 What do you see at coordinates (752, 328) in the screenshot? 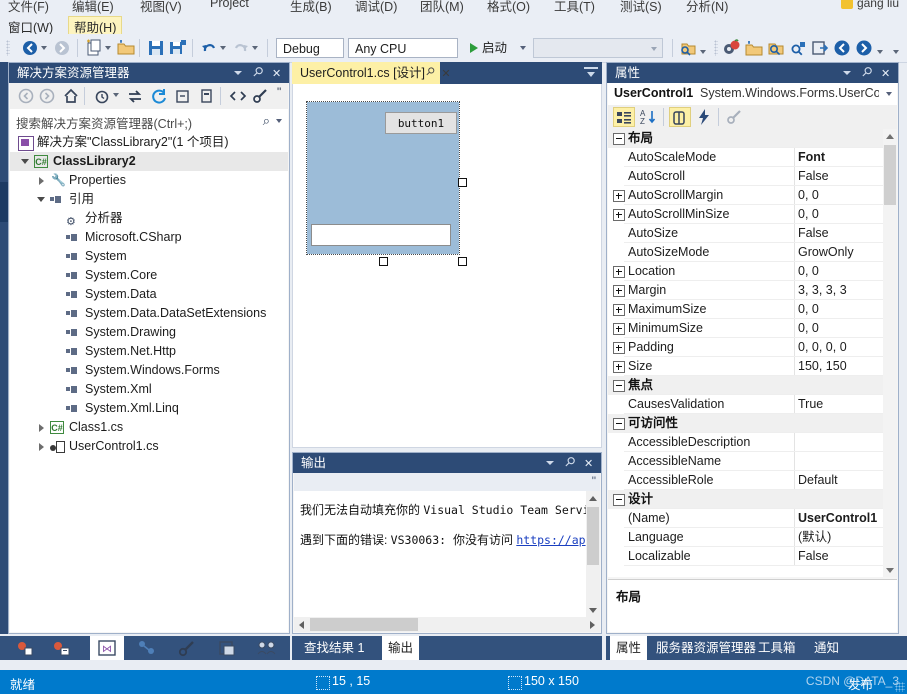
I see `property-row: MinimumSize 0, 0` at bounding box center [752, 328].